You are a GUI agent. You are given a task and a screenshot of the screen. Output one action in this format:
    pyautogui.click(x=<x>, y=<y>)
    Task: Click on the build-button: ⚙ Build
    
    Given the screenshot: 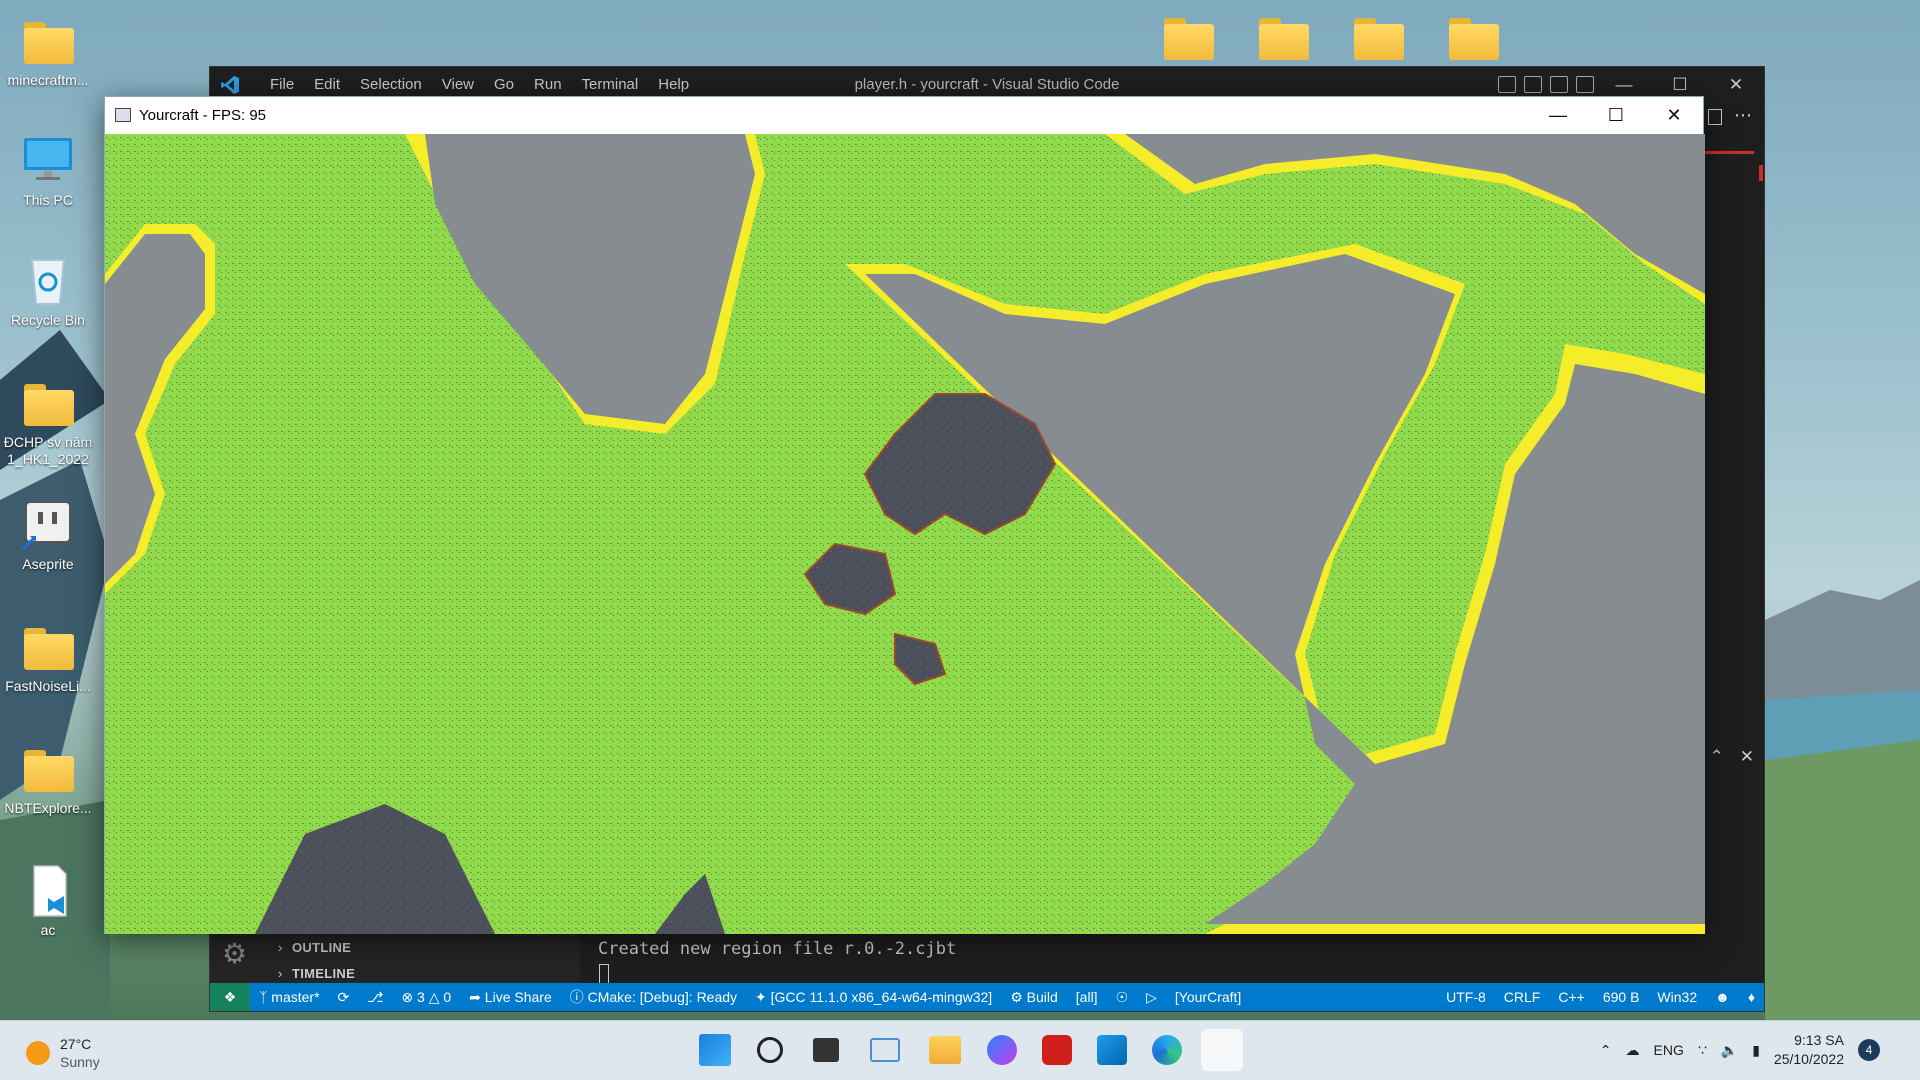 What is the action you would take?
    pyautogui.click(x=1034, y=997)
    